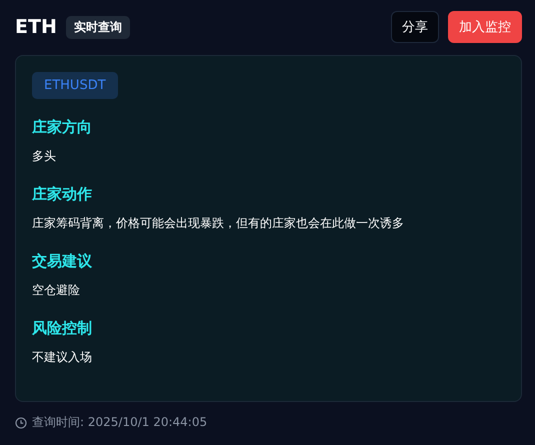  Describe the element at coordinates (62, 127) in the screenshot. I see `section-heading: 庄家方向` at that location.